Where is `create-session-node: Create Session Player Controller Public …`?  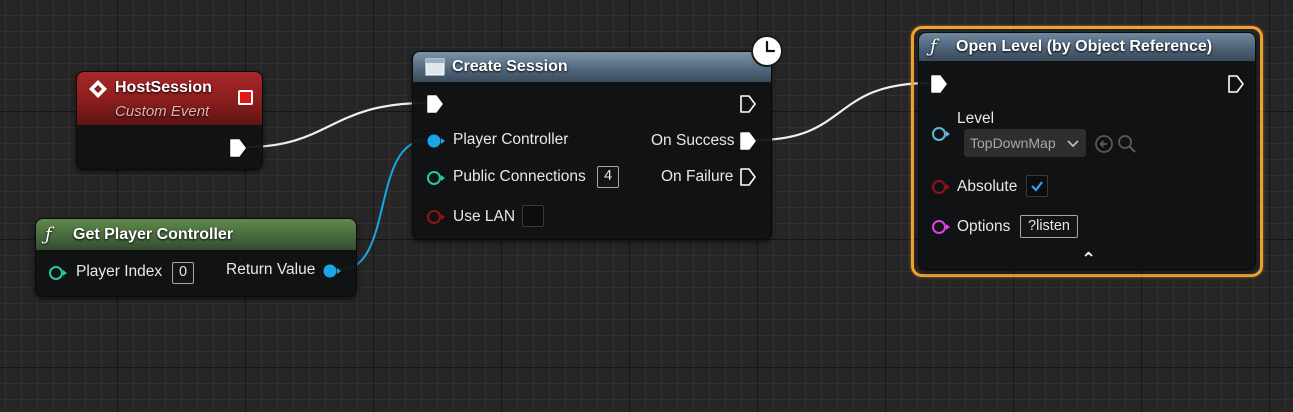 create-session-node: Create Session Player Controller Public … is located at coordinates (592, 145).